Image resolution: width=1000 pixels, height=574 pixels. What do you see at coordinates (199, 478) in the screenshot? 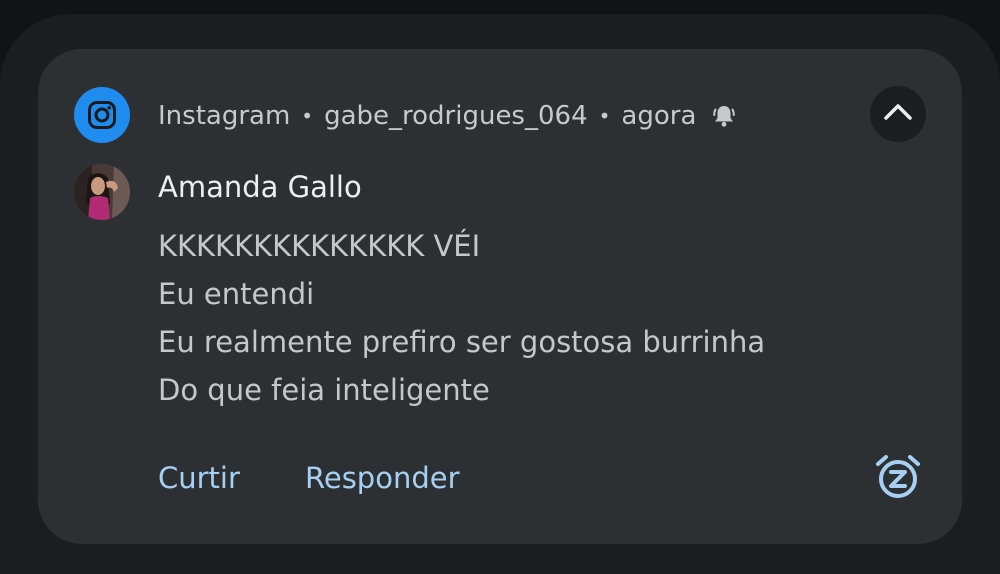
I see `like-button: Curtir` at bounding box center [199, 478].